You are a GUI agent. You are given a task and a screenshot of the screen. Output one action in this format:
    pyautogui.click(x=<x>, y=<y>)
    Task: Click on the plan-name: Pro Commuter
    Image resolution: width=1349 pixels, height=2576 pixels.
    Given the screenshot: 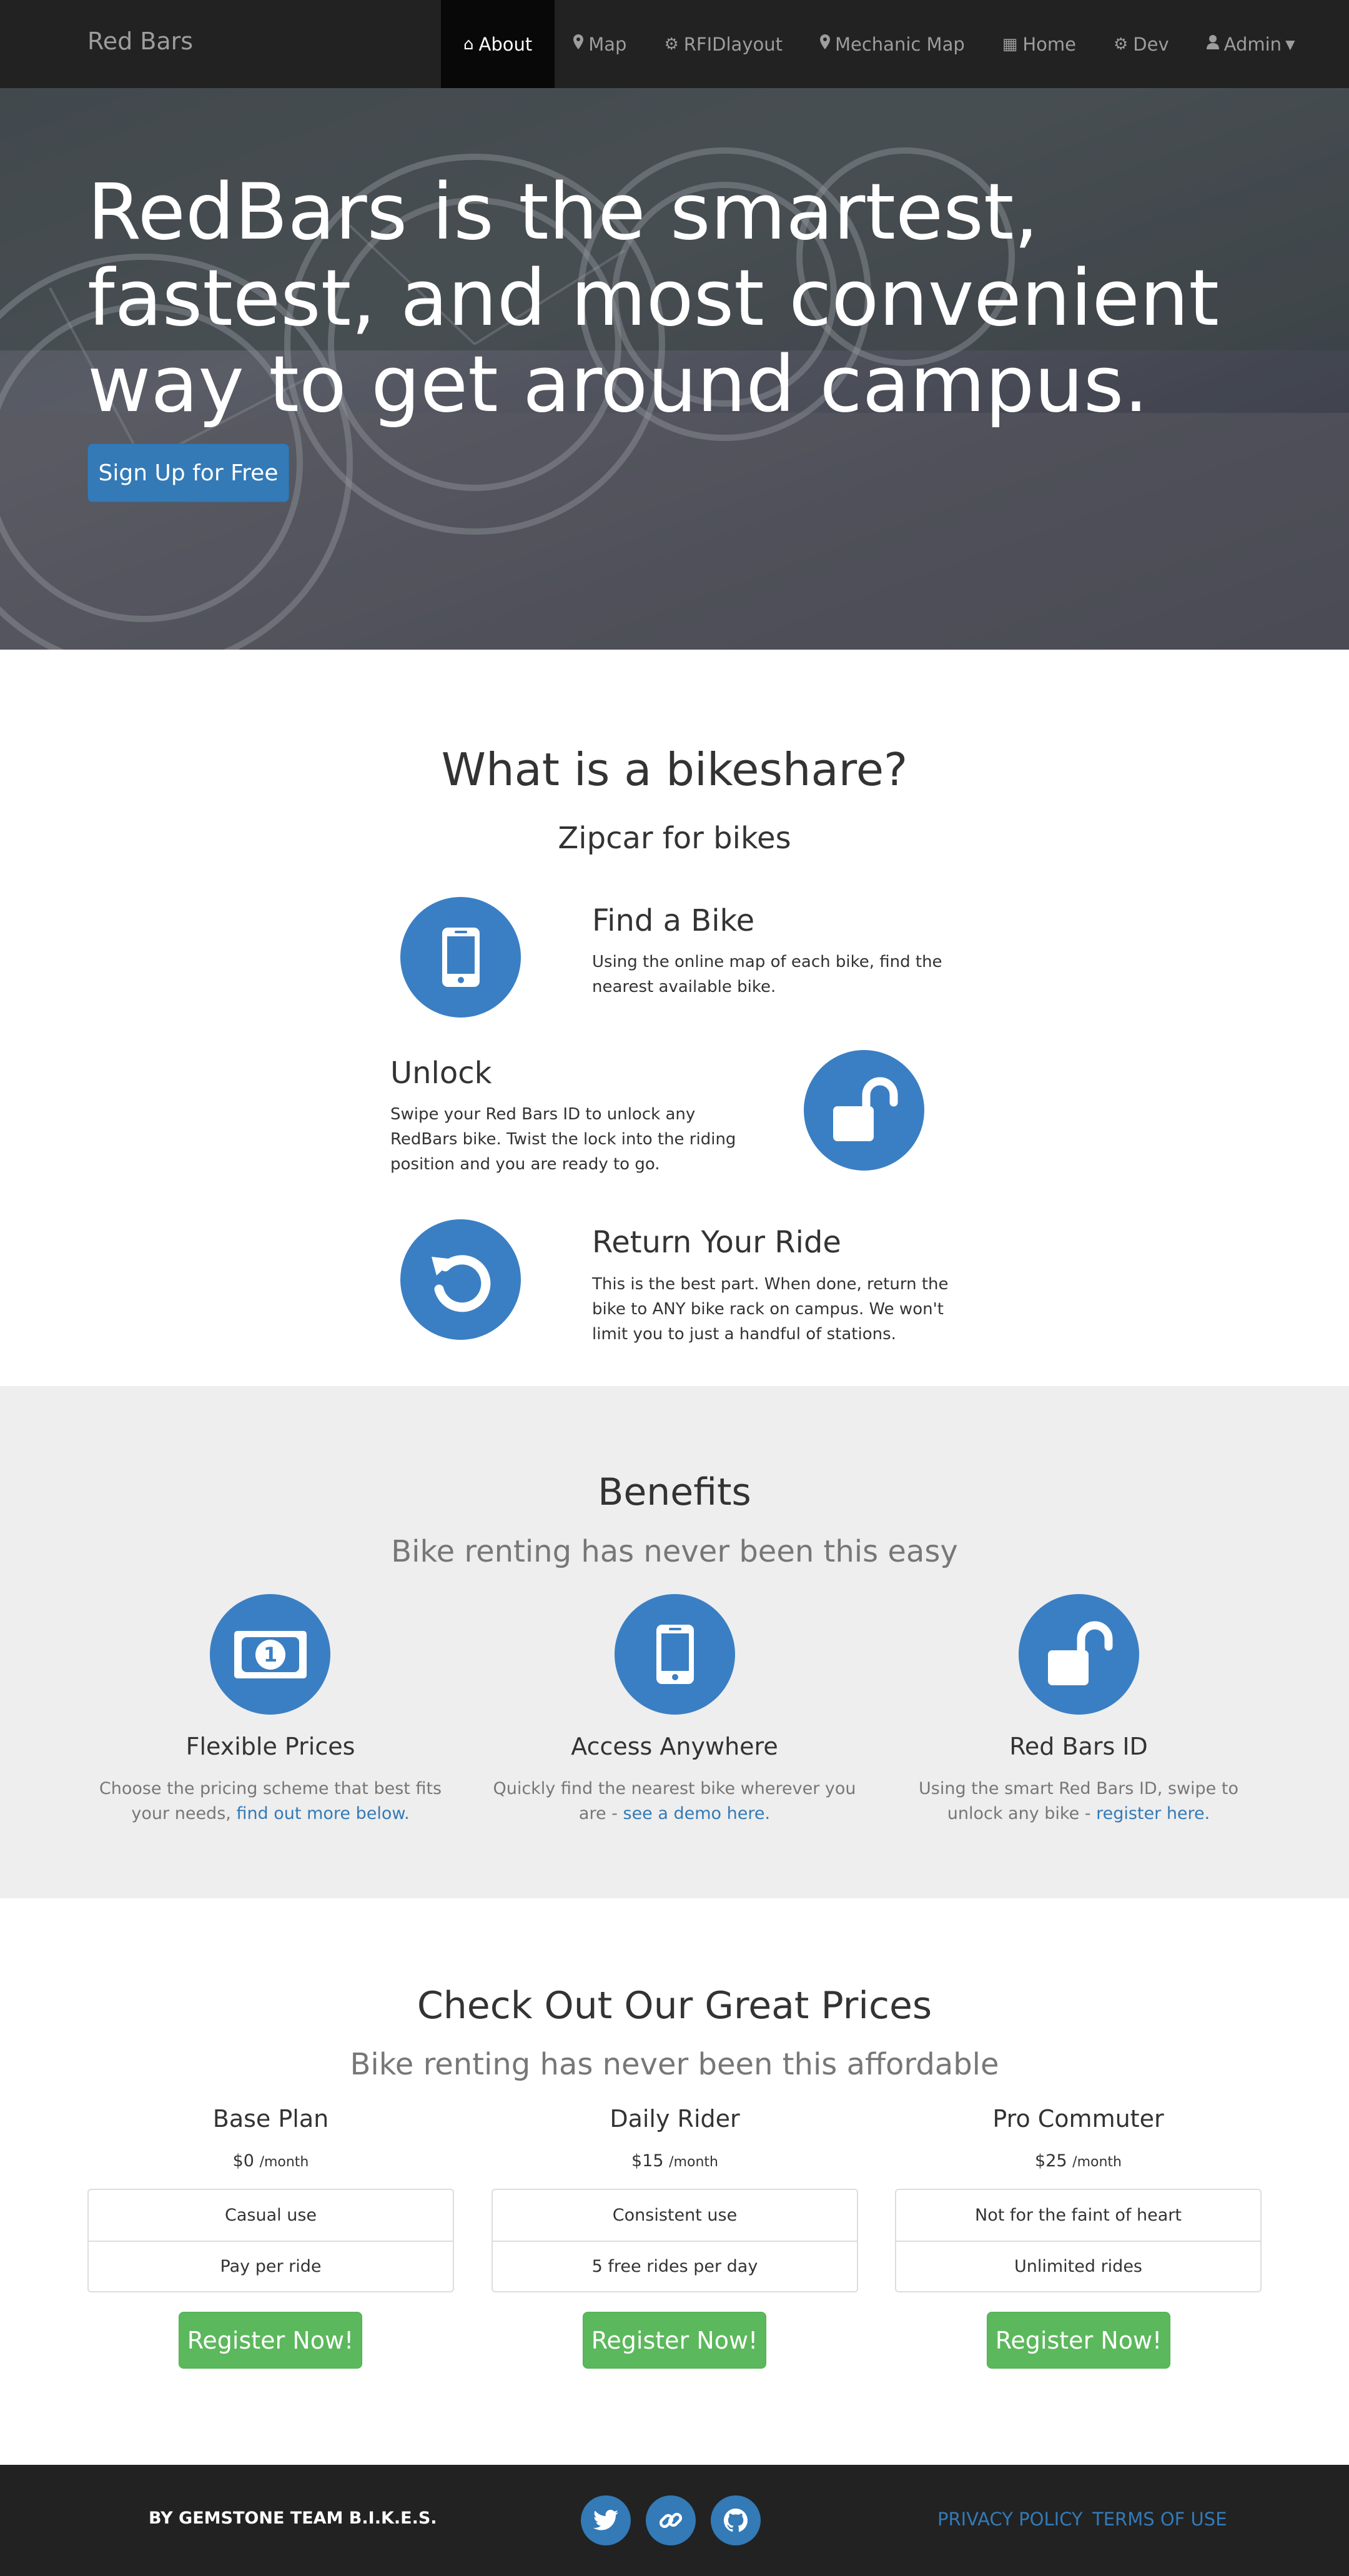 What is the action you would take?
    pyautogui.click(x=1078, y=2119)
    